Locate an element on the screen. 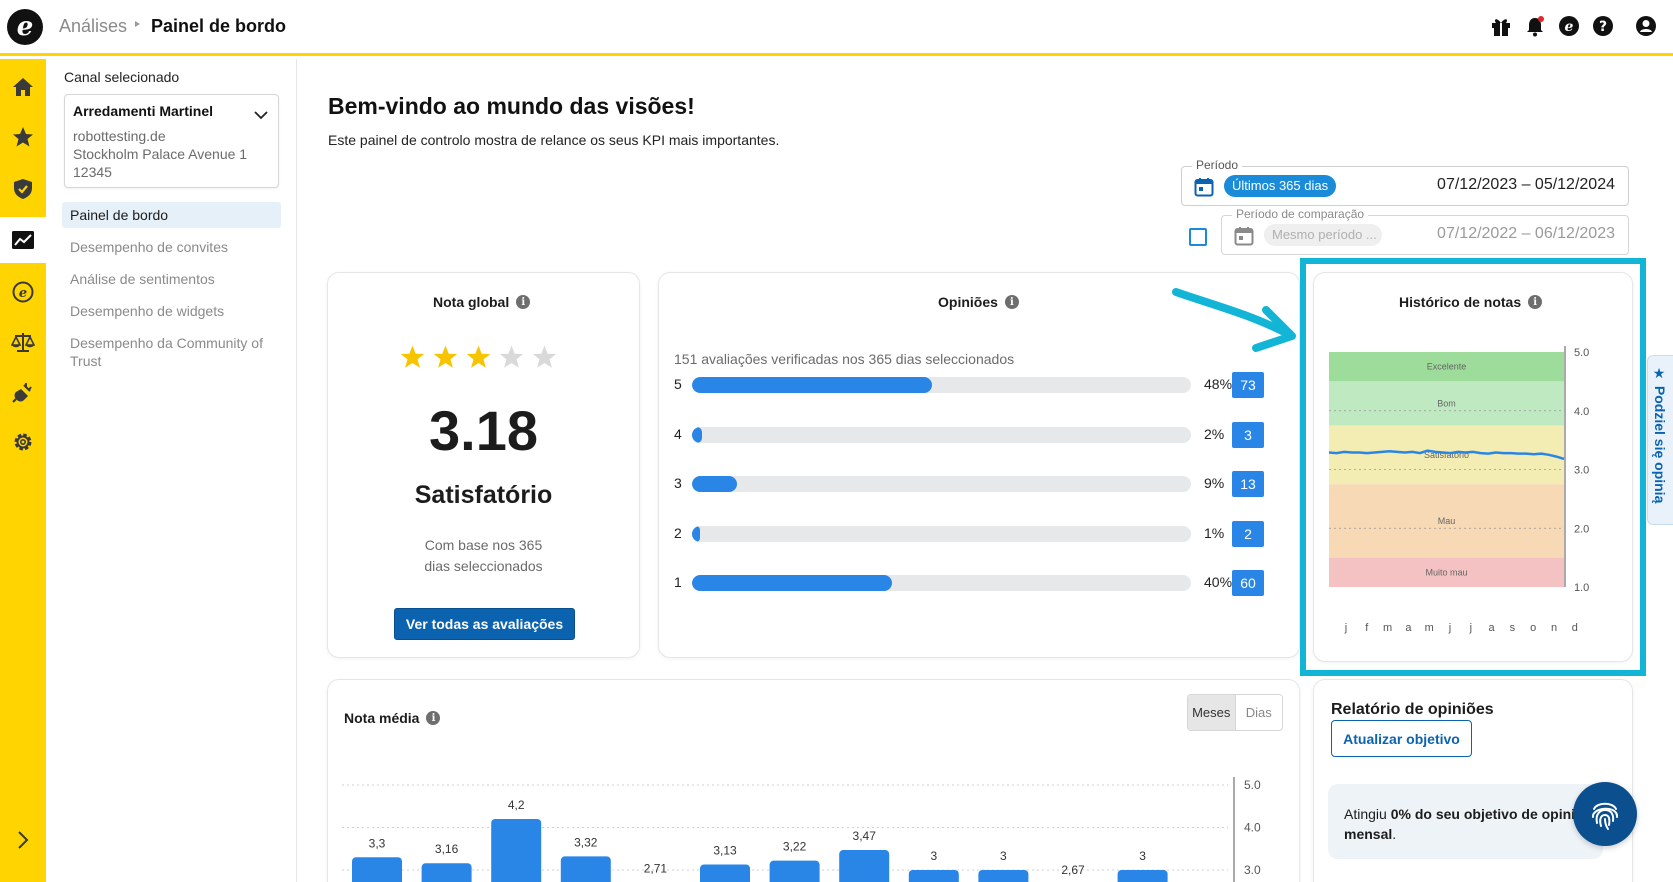  rating-count: 73 is located at coordinates (1248, 385).